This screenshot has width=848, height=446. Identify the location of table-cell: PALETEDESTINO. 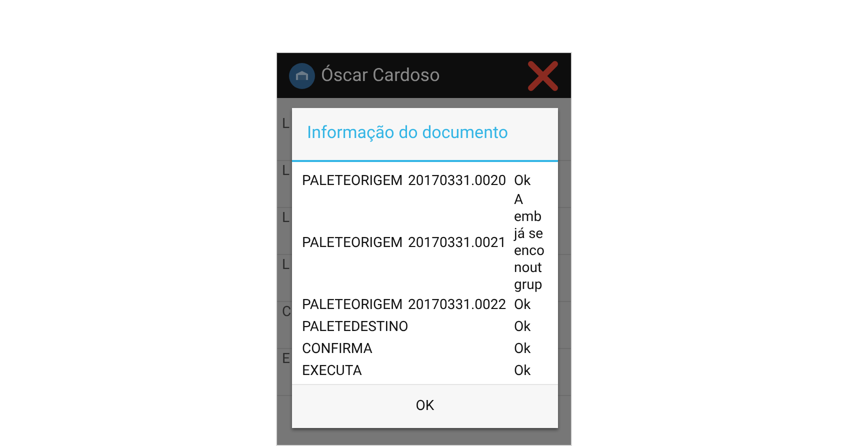
(355, 326).